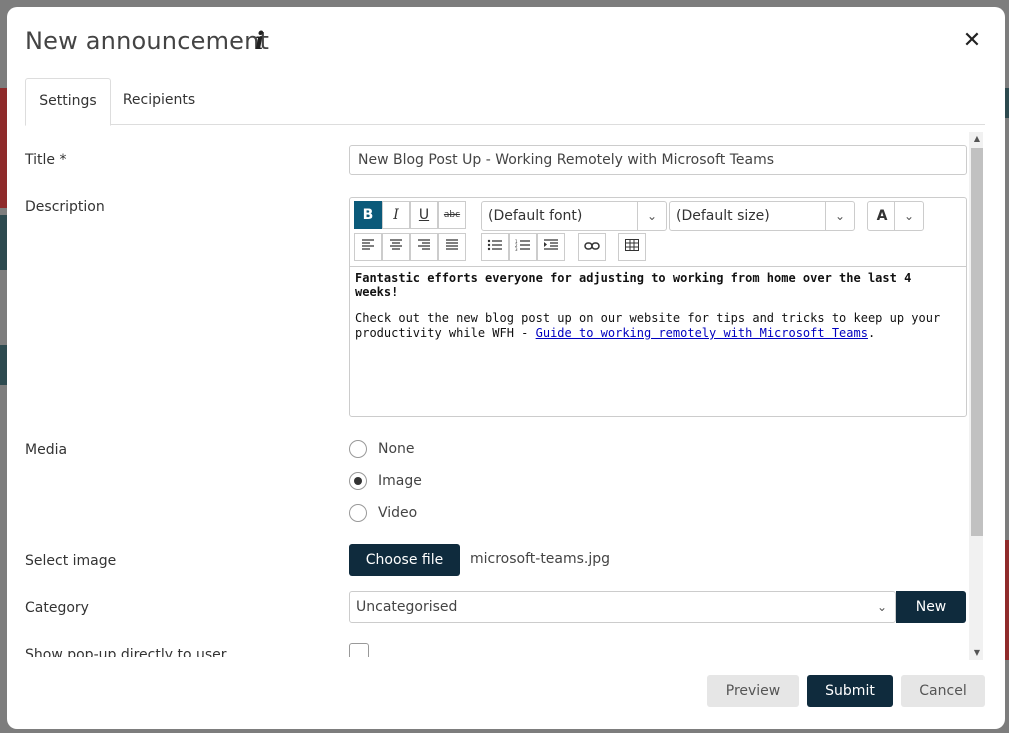 This screenshot has height=733, width=1009. Describe the element at coordinates (407, 607) in the screenshot. I see `category-select-value: Uncategorised` at that location.